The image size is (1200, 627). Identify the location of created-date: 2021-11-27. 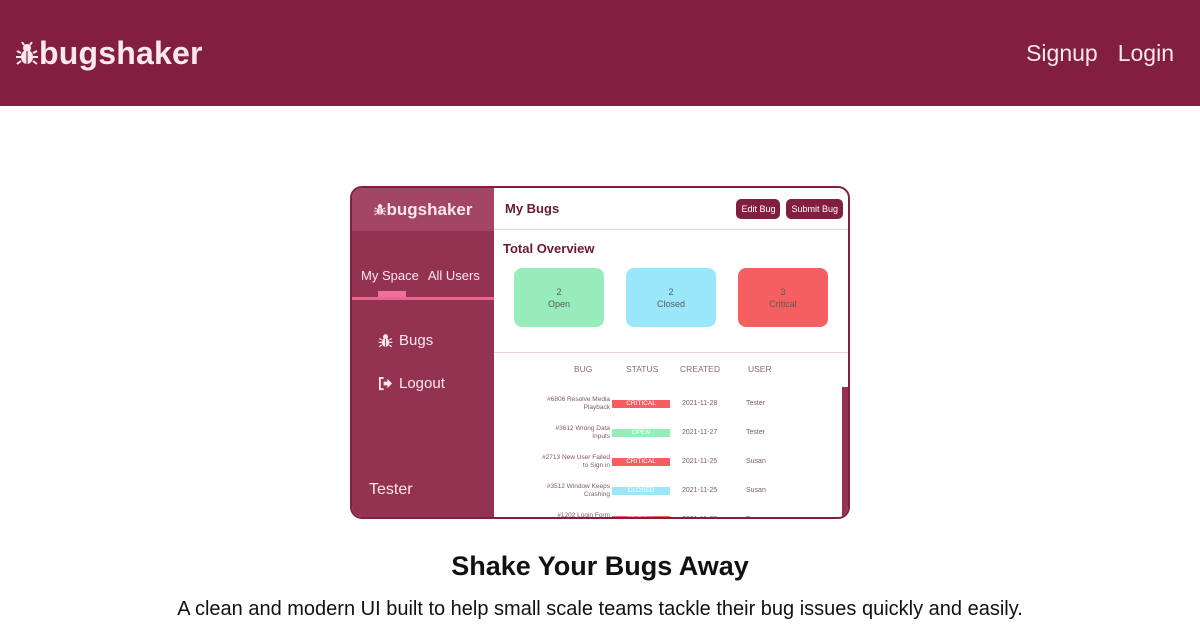
(700, 432).